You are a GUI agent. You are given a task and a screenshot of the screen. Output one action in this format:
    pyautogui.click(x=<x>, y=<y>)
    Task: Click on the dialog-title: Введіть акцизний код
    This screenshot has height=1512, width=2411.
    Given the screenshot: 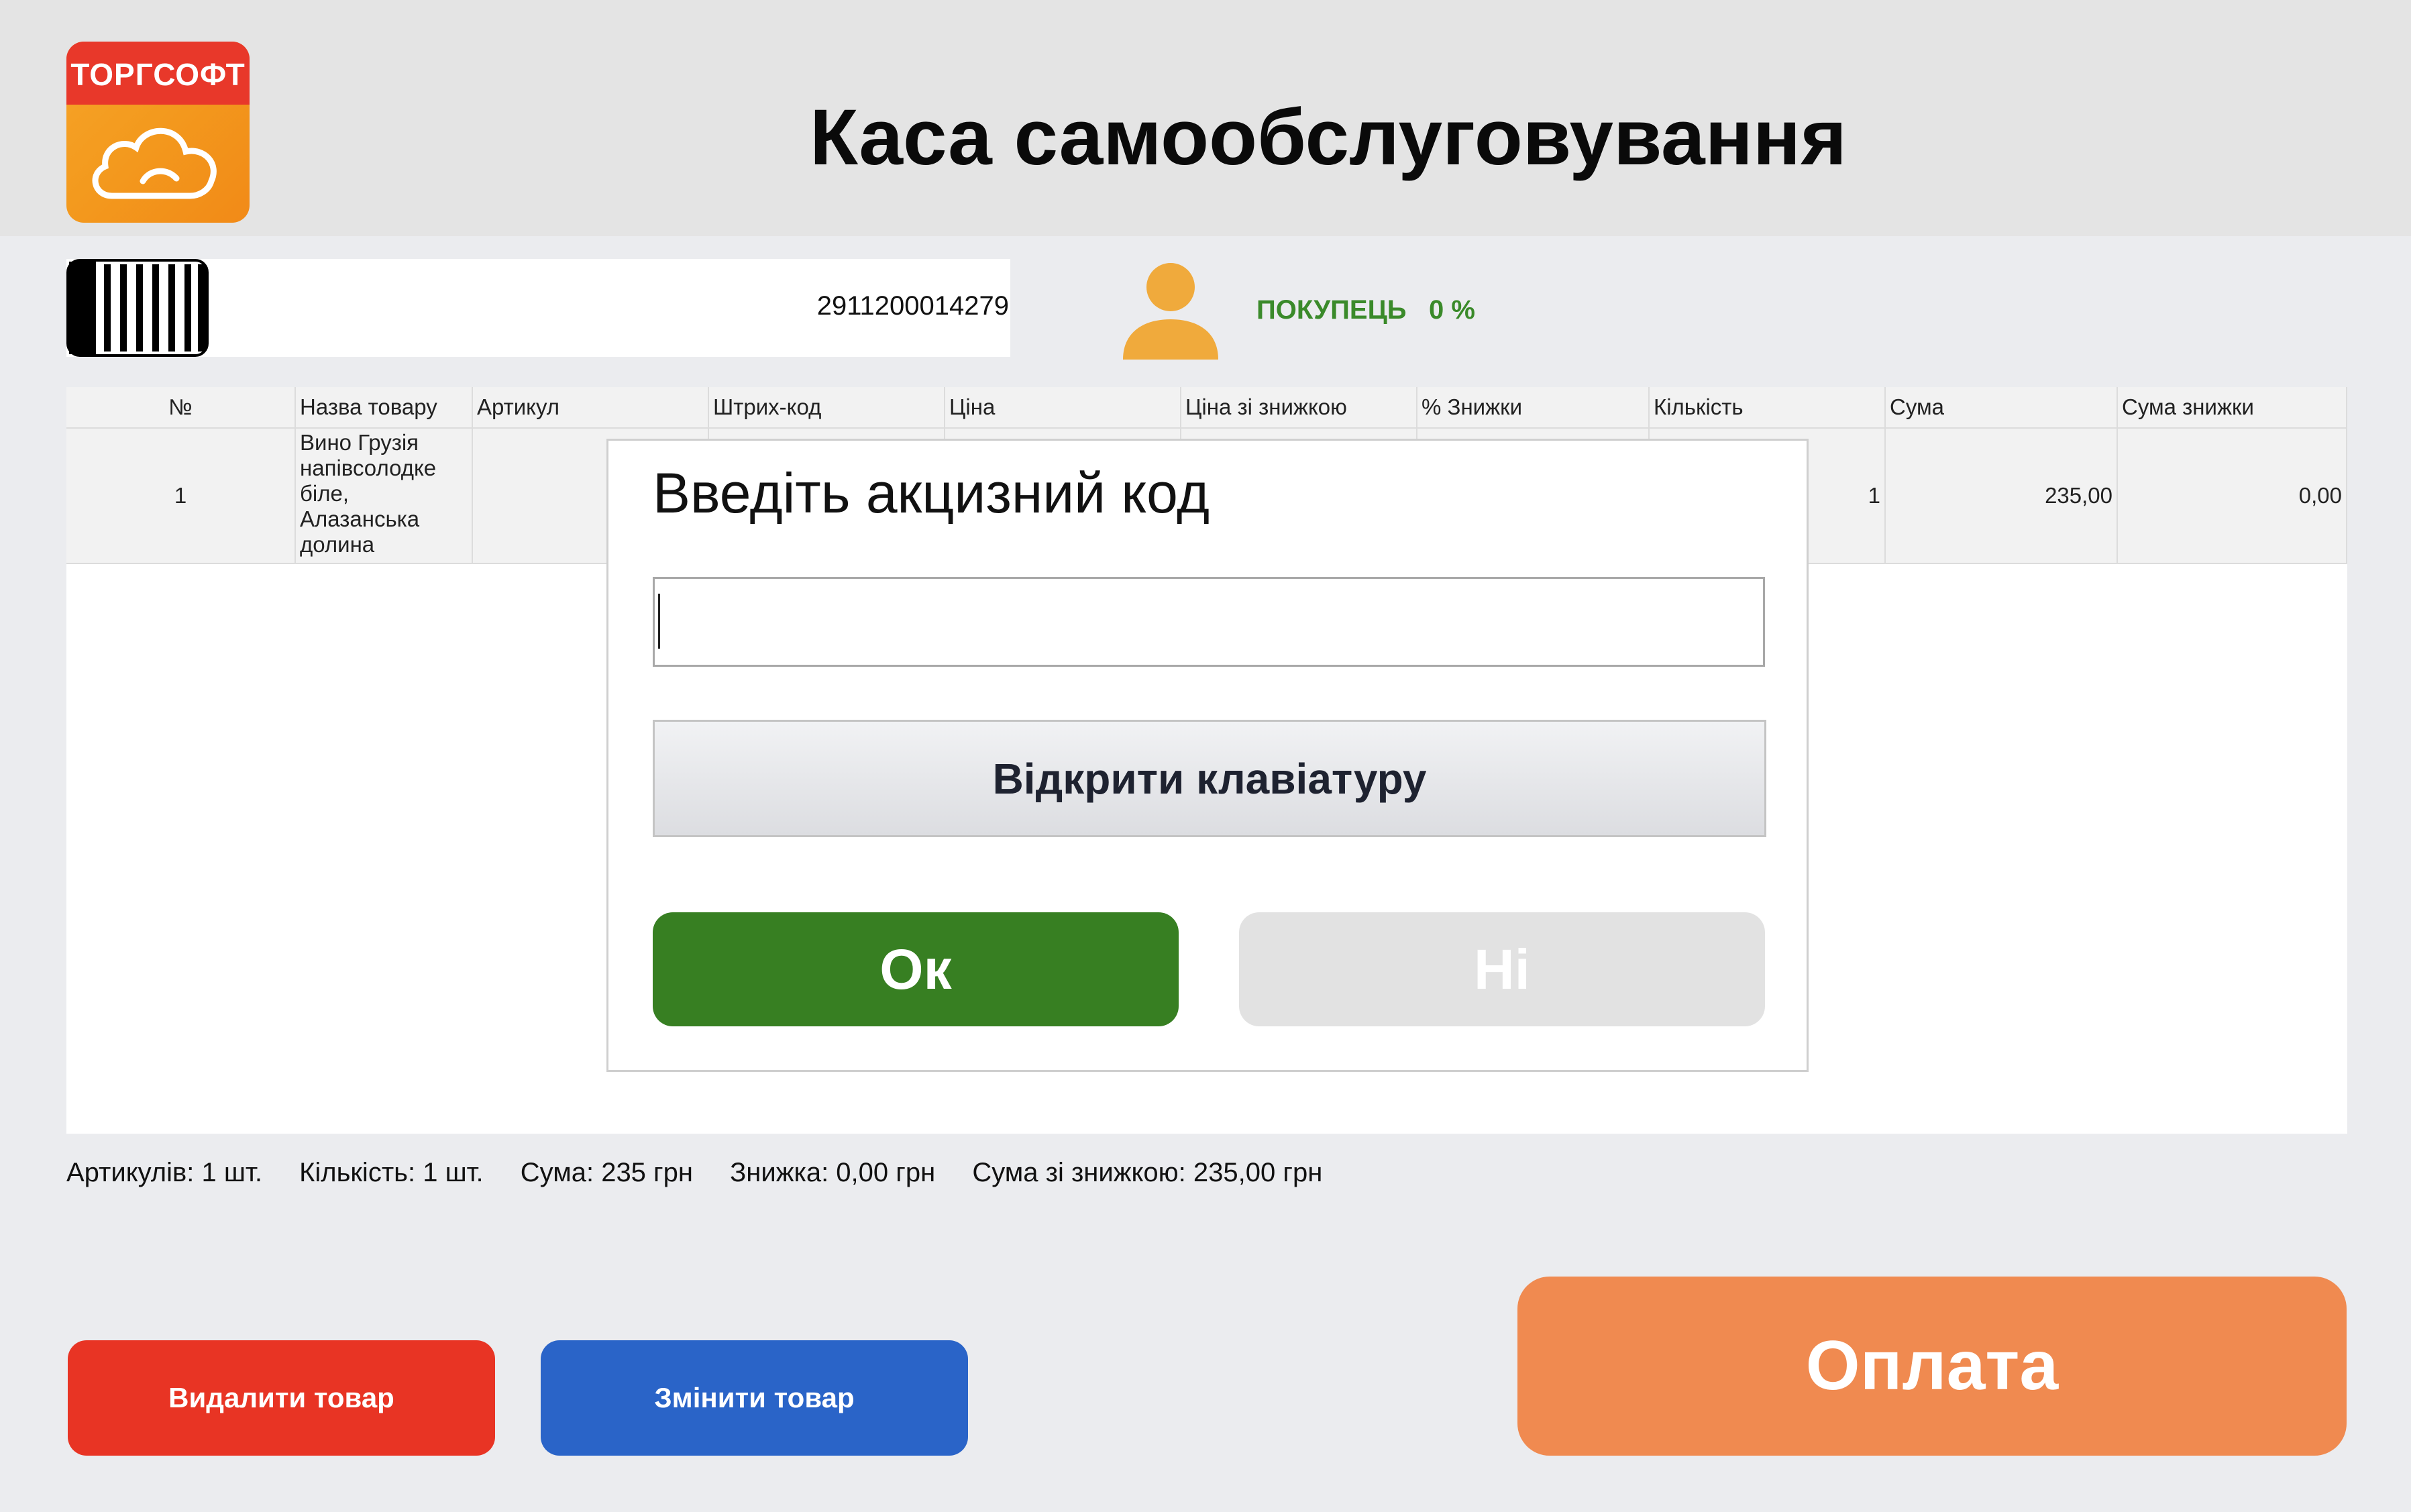 What is the action you would take?
    pyautogui.click(x=931, y=493)
    